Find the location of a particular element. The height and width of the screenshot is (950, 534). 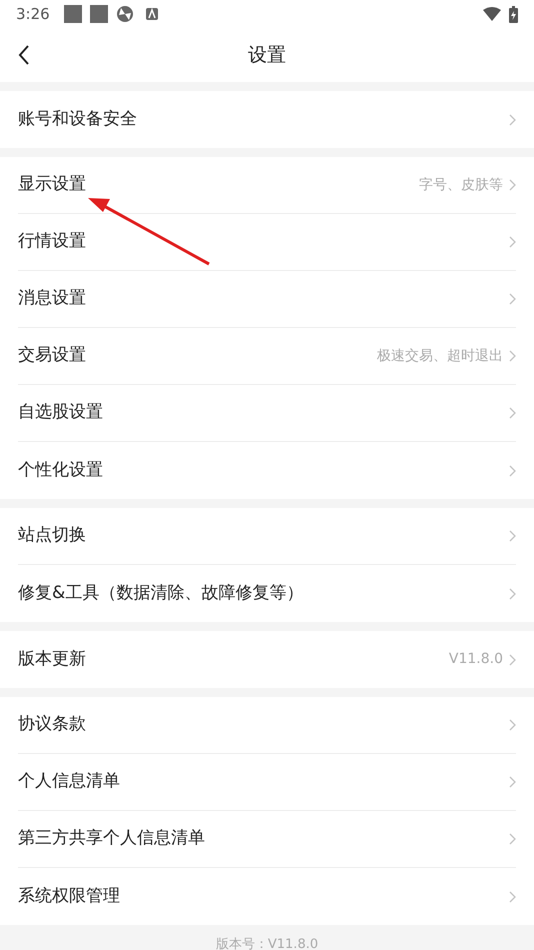

settings-row: 个性化设置 is located at coordinates (267, 470).